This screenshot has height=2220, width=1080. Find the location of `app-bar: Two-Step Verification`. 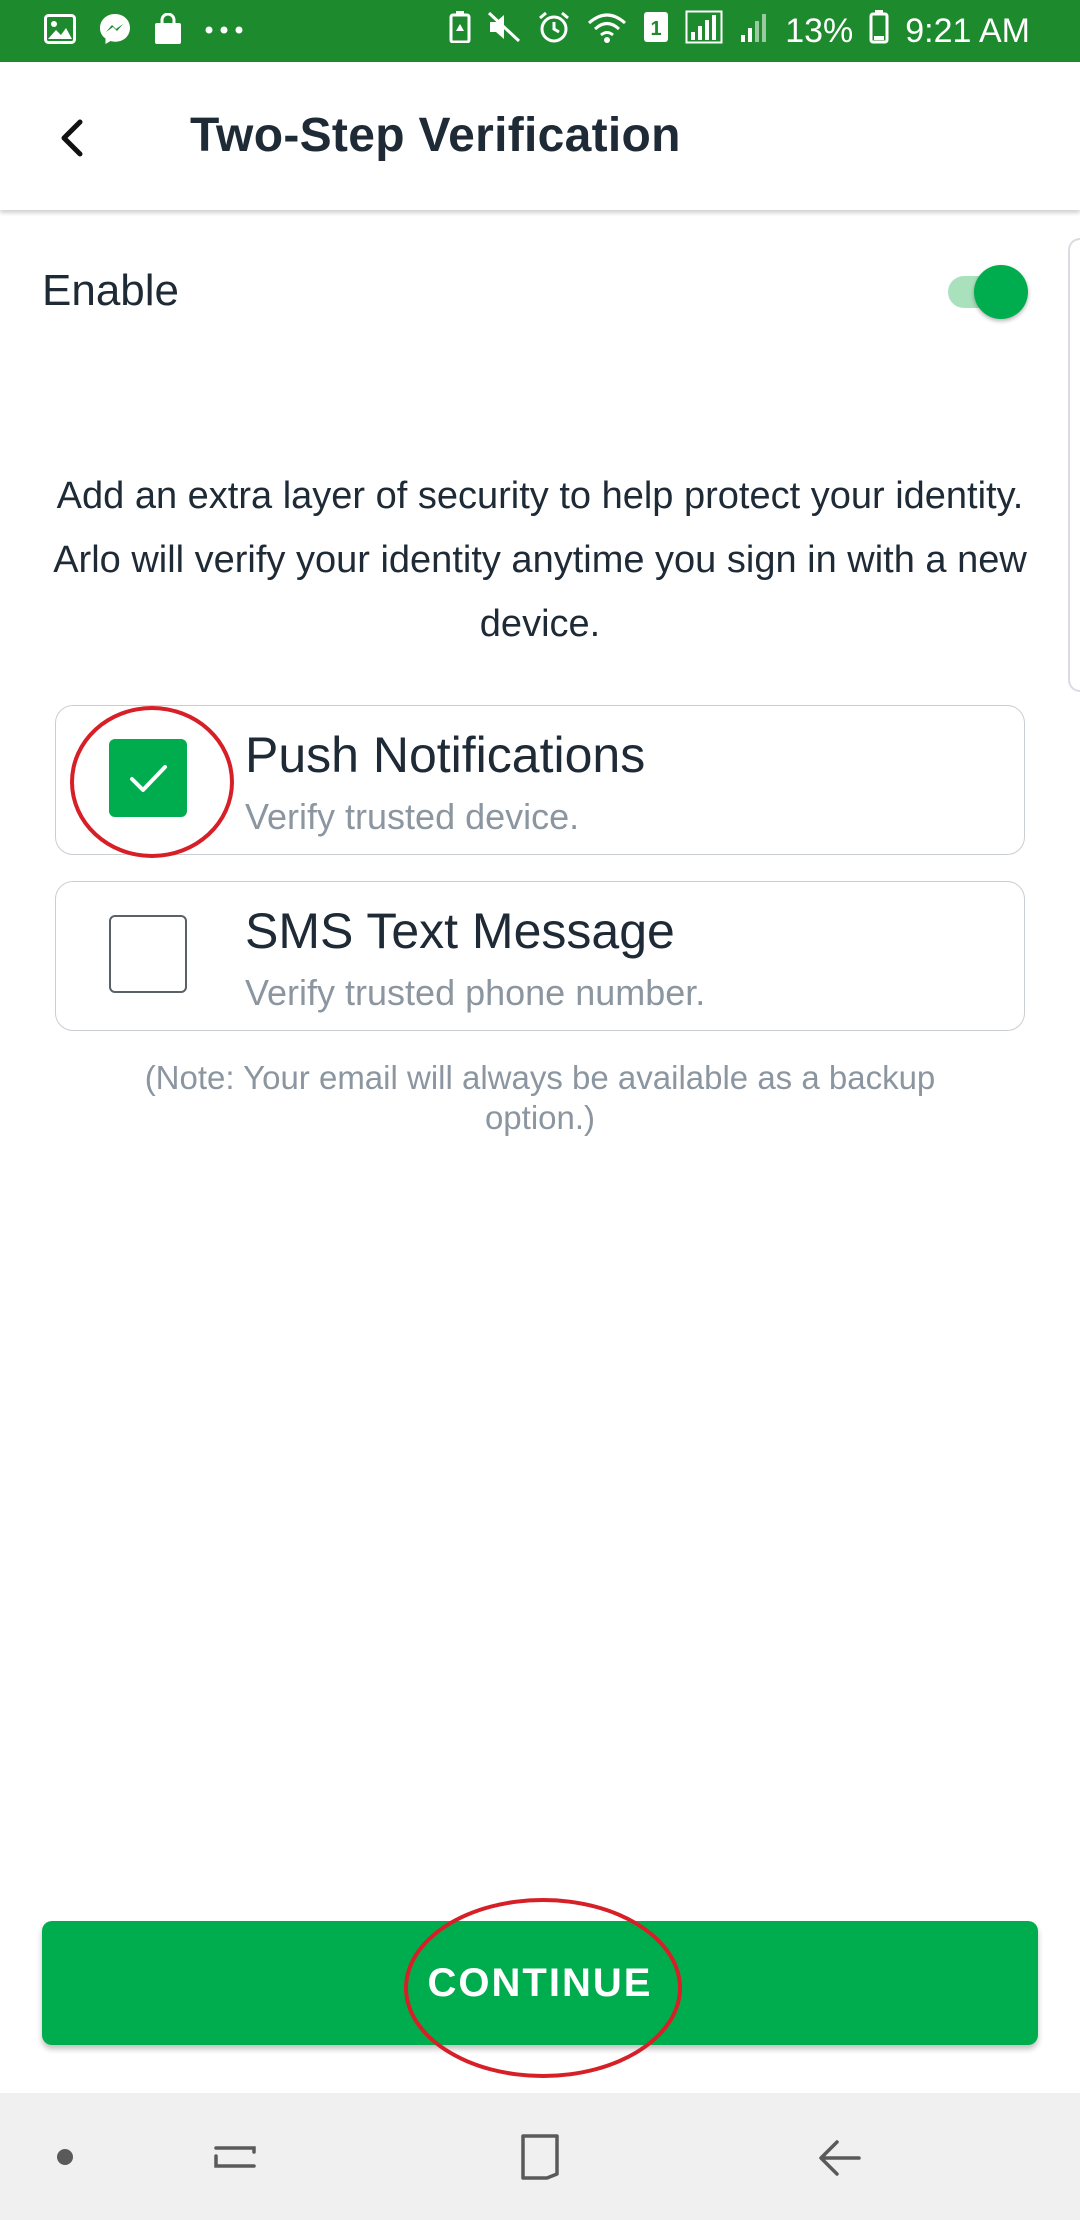

app-bar: Two-Step Verification is located at coordinates (540, 136).